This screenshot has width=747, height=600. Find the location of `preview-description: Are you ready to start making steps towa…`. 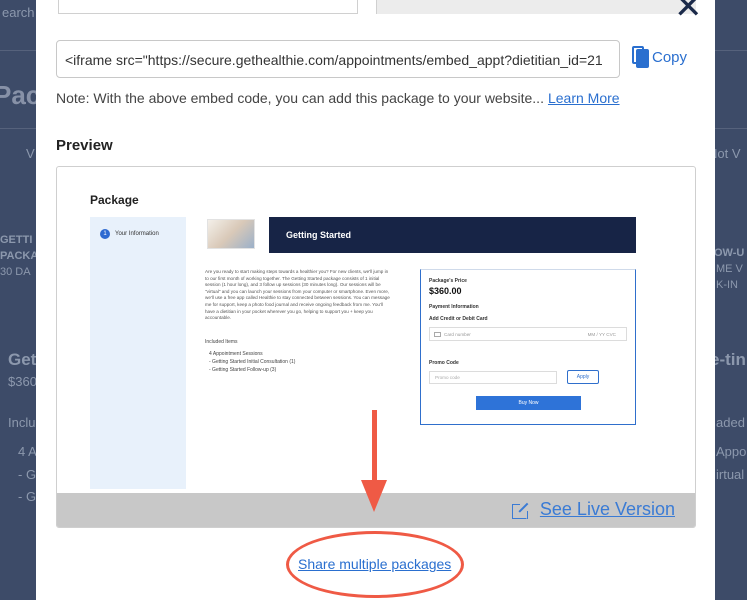

preview-description: Are you ready to start making steps towa… is located at coordinates (297, 295).